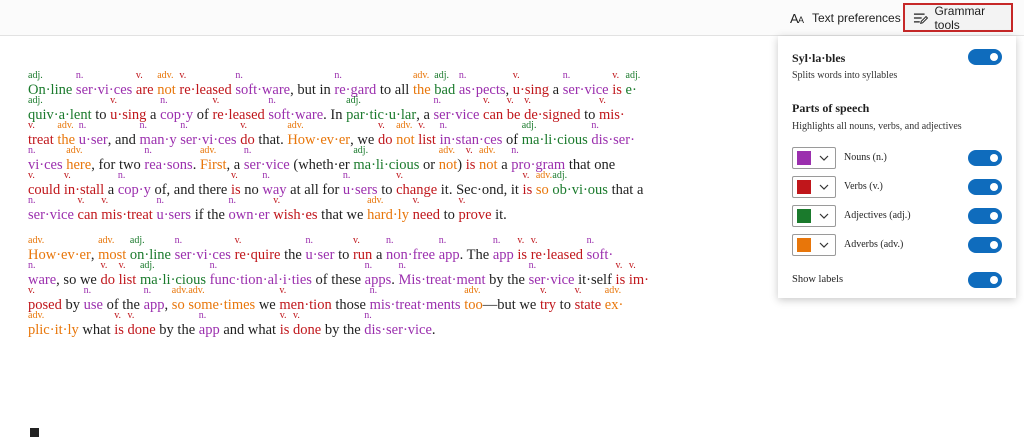 This screenshot has width=1024, height=441. What do you see at coordinates (145, 85) in the screenshot?
I see `verb-word: v. are` at bounding box center [145, 85].